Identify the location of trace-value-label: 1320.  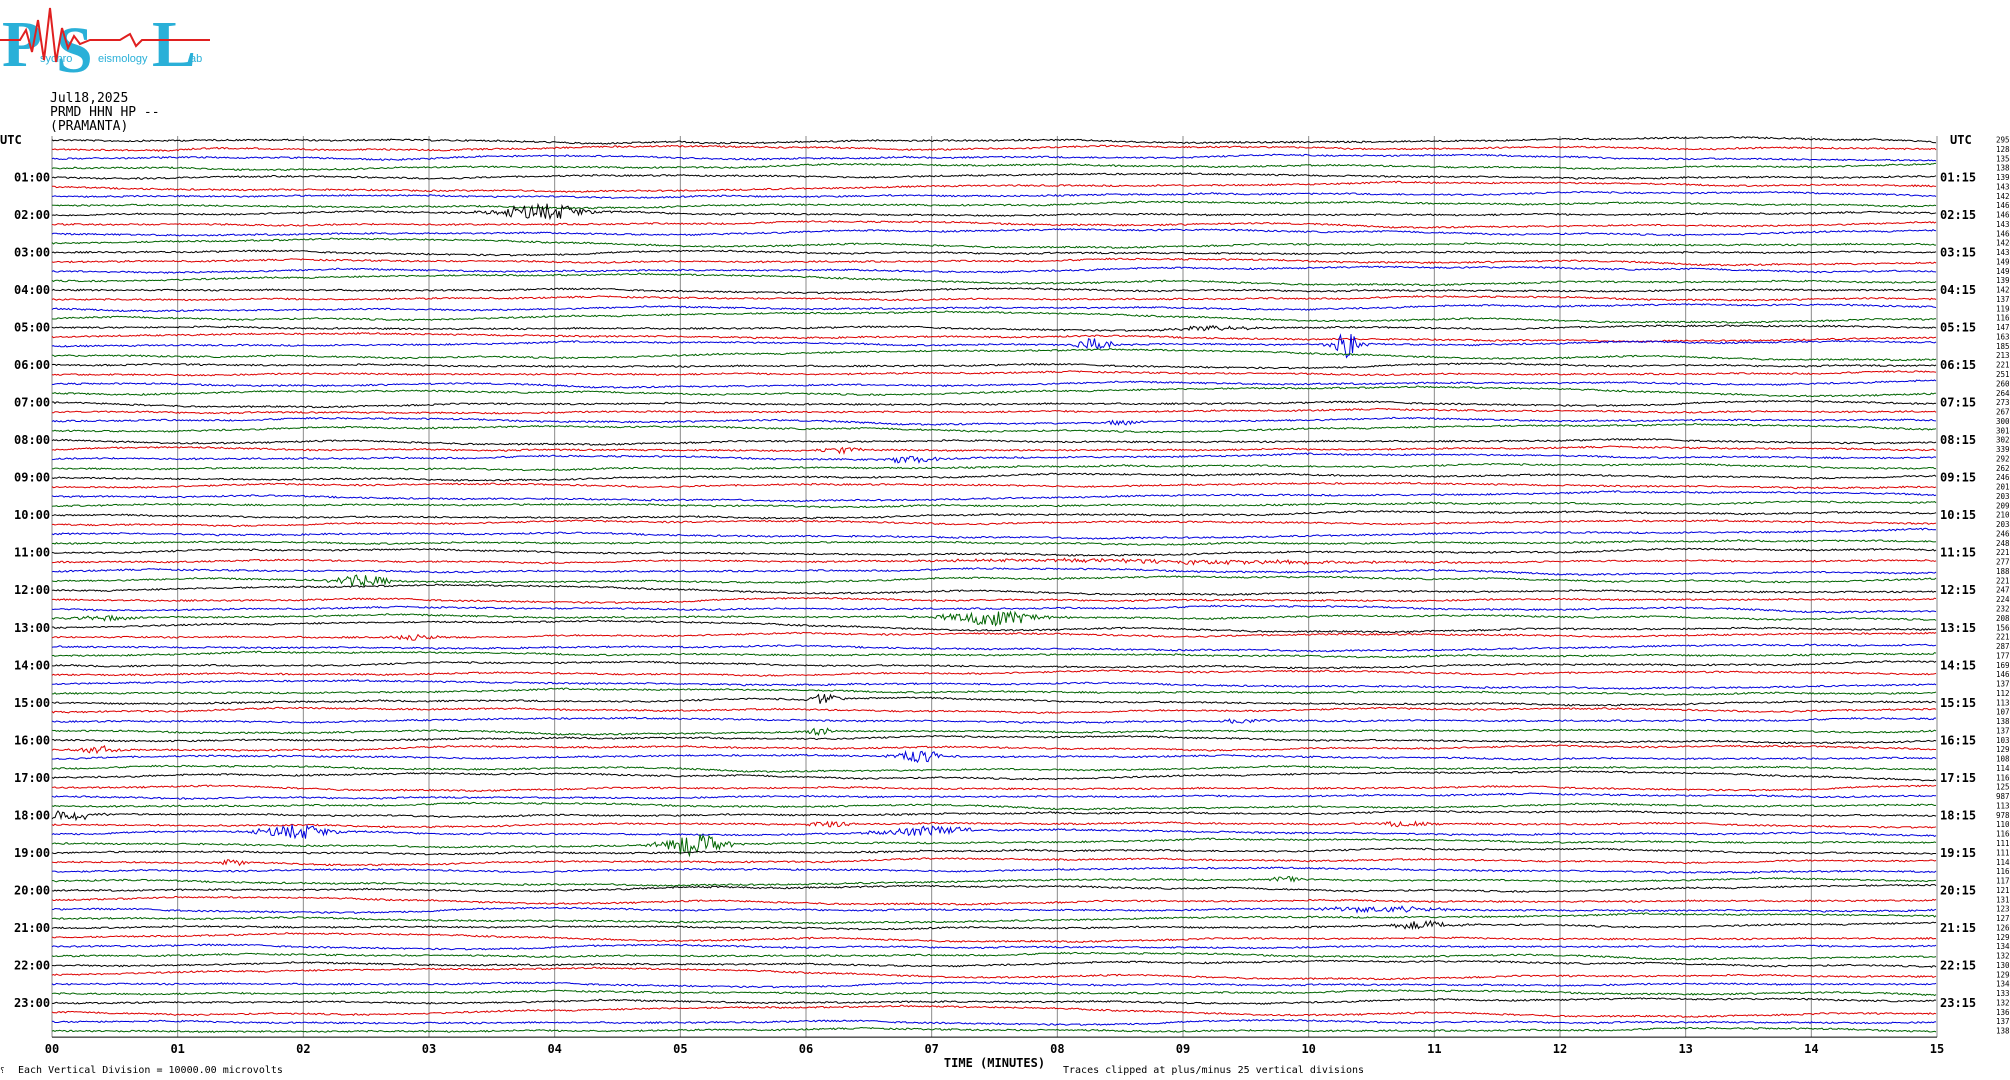
(2003, 956).